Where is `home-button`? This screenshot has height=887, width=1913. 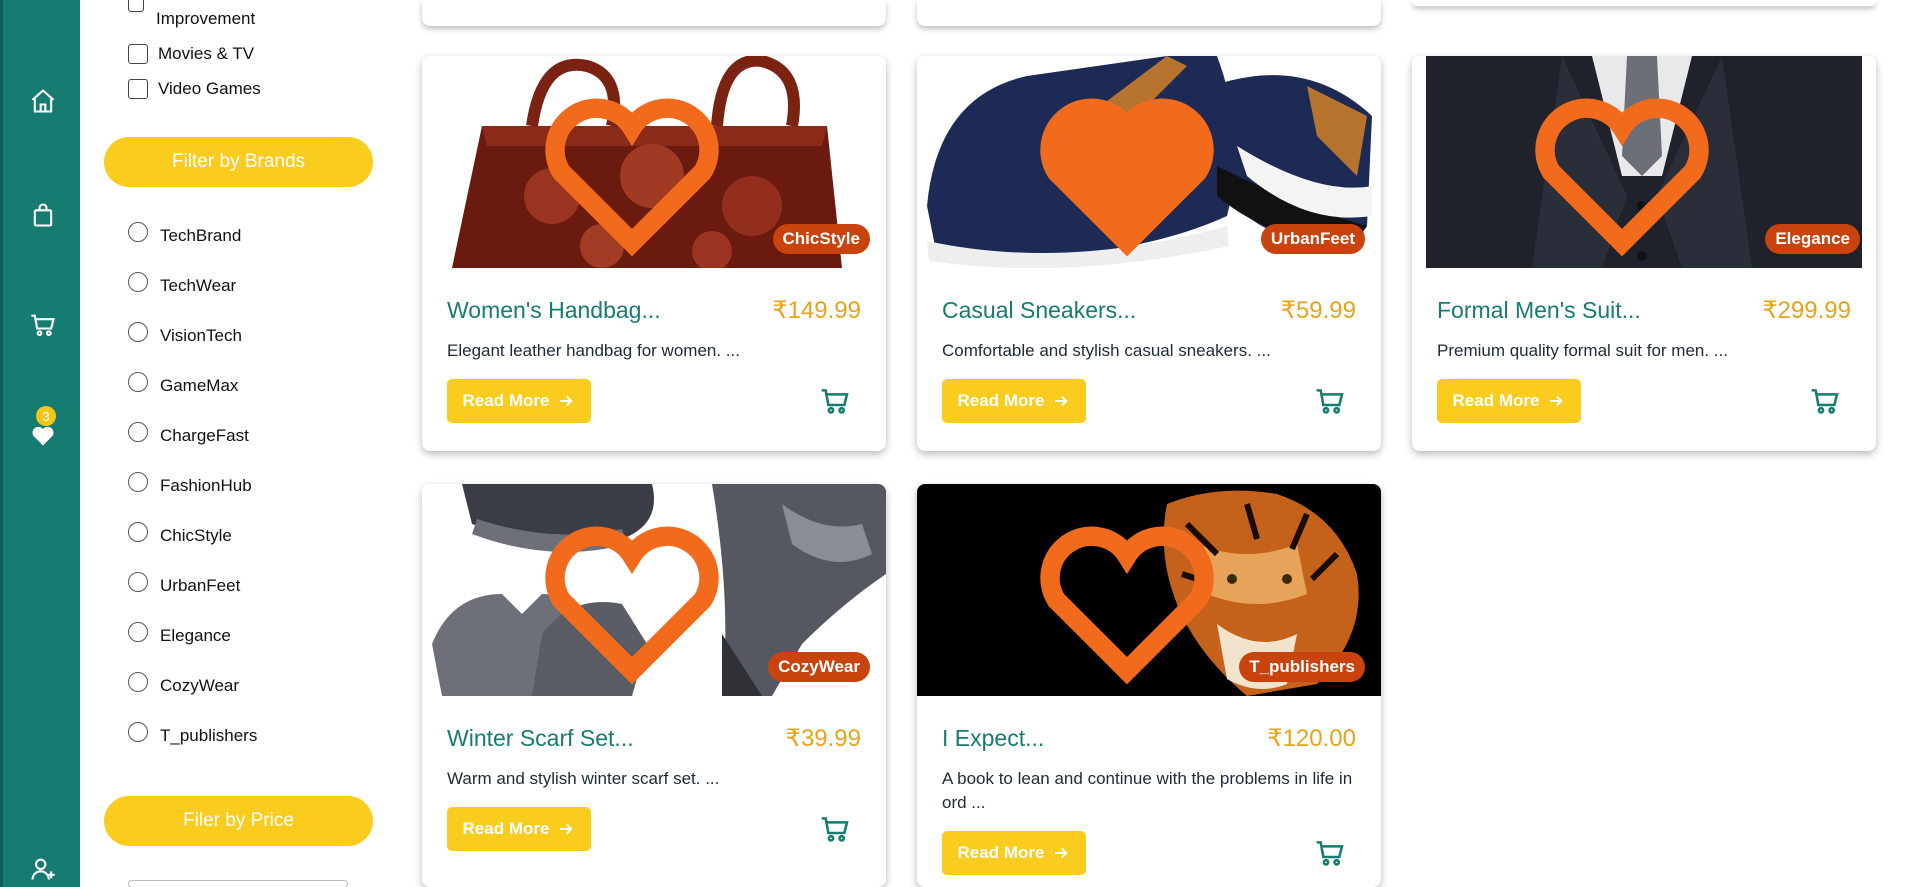
home-button is located at coordinates (43, 101).